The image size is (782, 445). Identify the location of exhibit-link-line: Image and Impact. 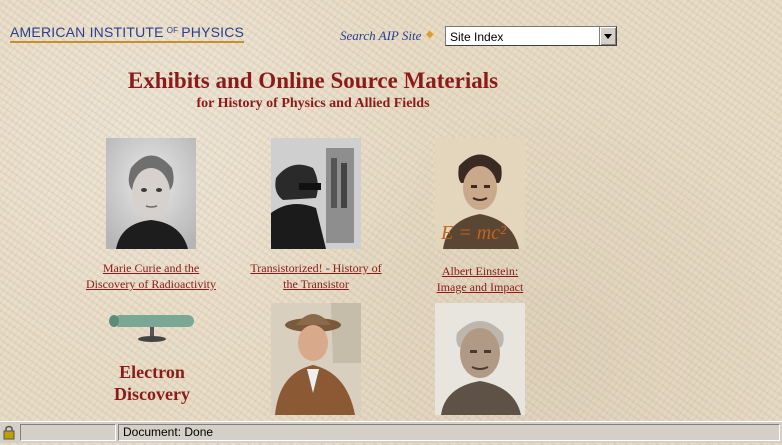
(480, 287).